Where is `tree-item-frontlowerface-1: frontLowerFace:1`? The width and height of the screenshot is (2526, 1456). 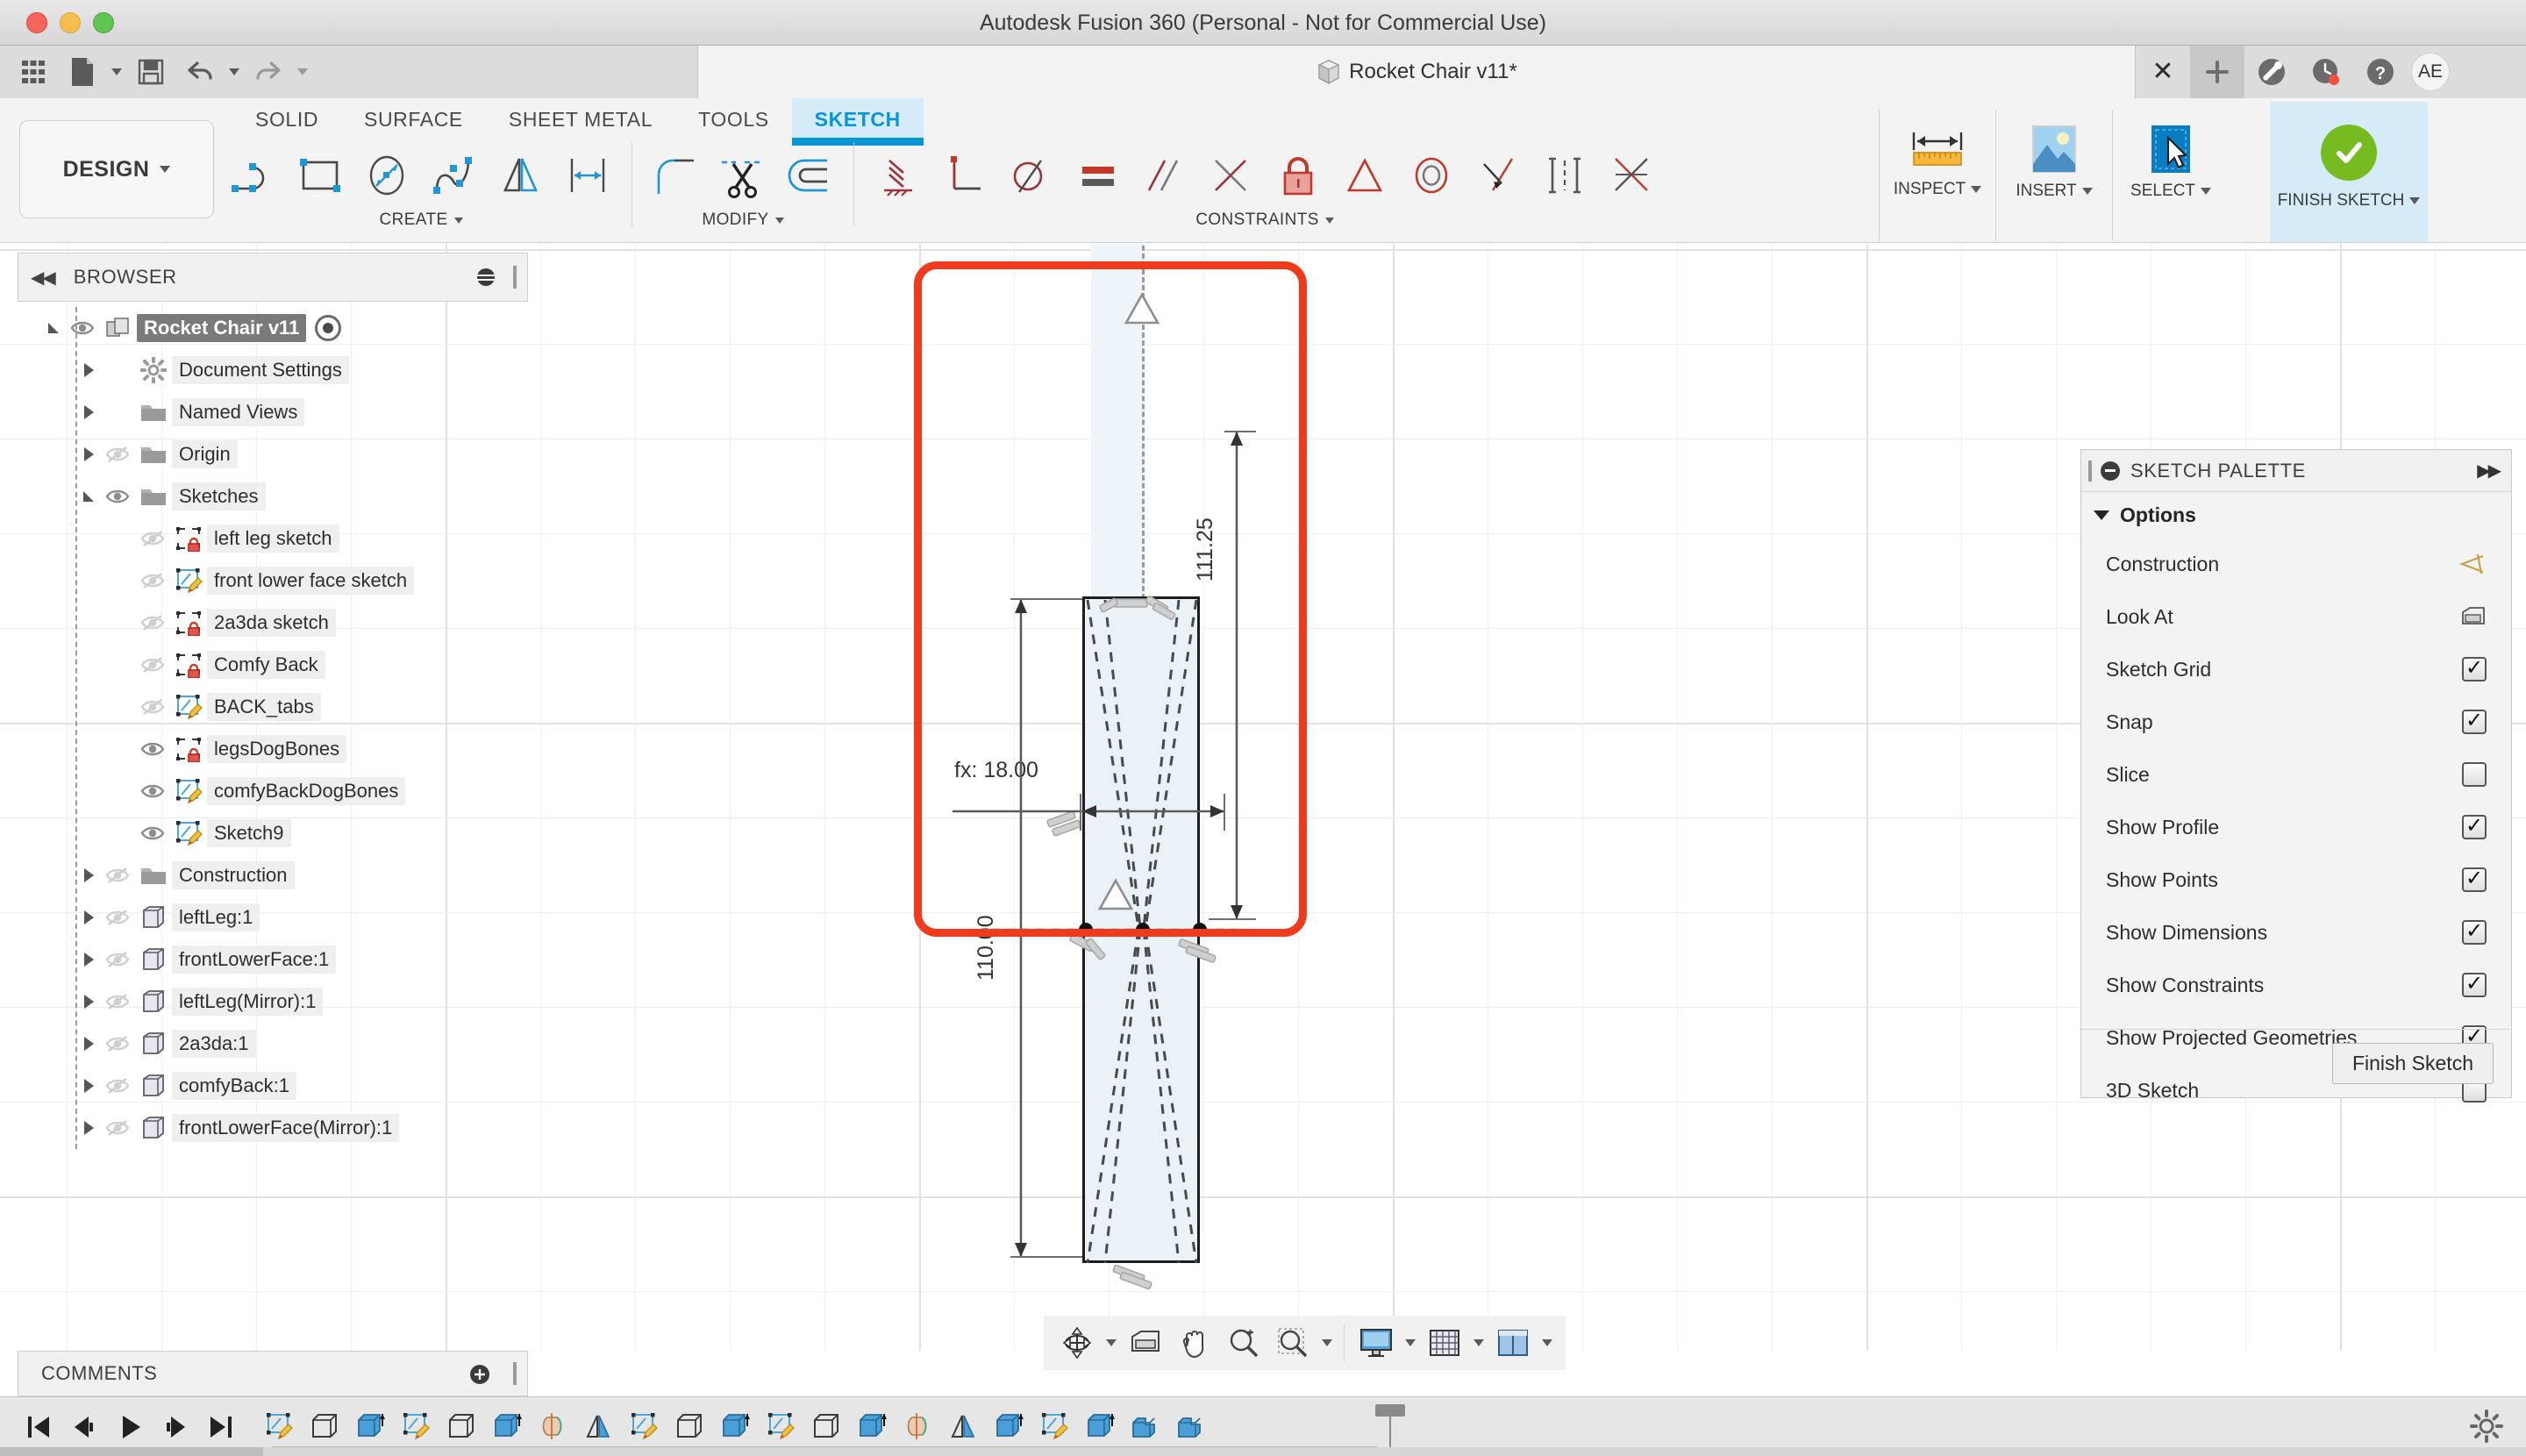 tree-item-frontlowerface-1: frontLowerFace:1 is located at coordinates (273, 960).